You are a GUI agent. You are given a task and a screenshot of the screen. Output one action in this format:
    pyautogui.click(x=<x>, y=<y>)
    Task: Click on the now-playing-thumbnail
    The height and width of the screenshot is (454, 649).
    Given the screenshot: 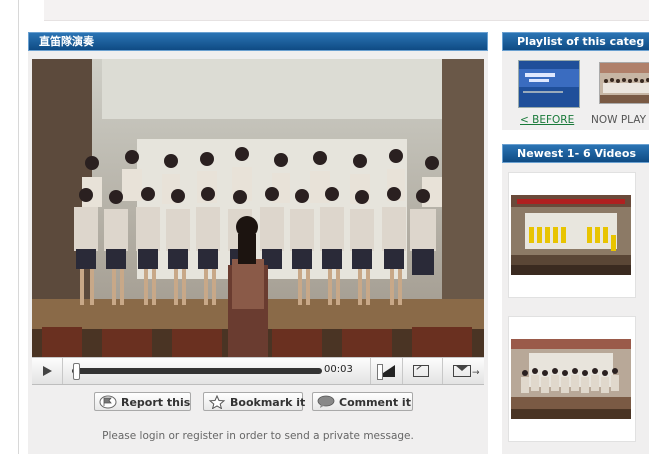 What is the action you would take?
    pyautogui.click(x=624, y=83)
    